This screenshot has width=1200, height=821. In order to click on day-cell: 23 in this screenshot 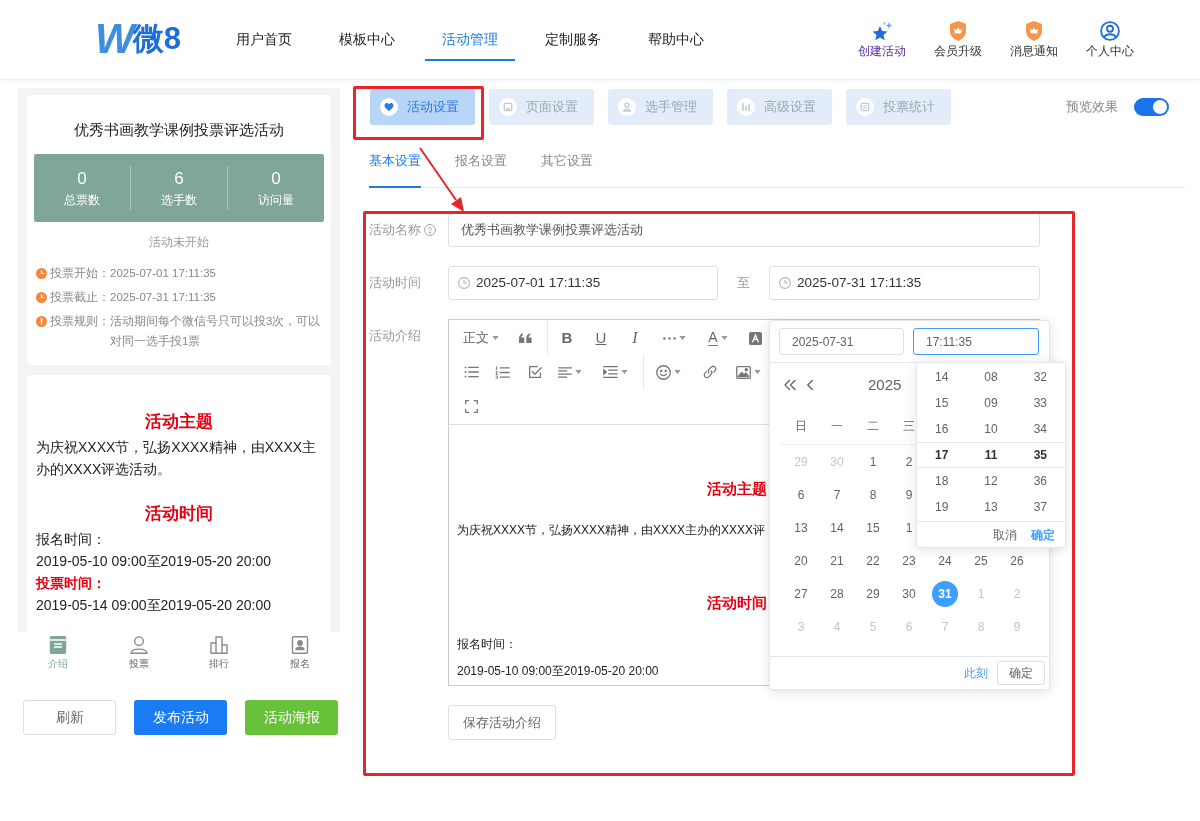, I will do `click(909, 560)`.